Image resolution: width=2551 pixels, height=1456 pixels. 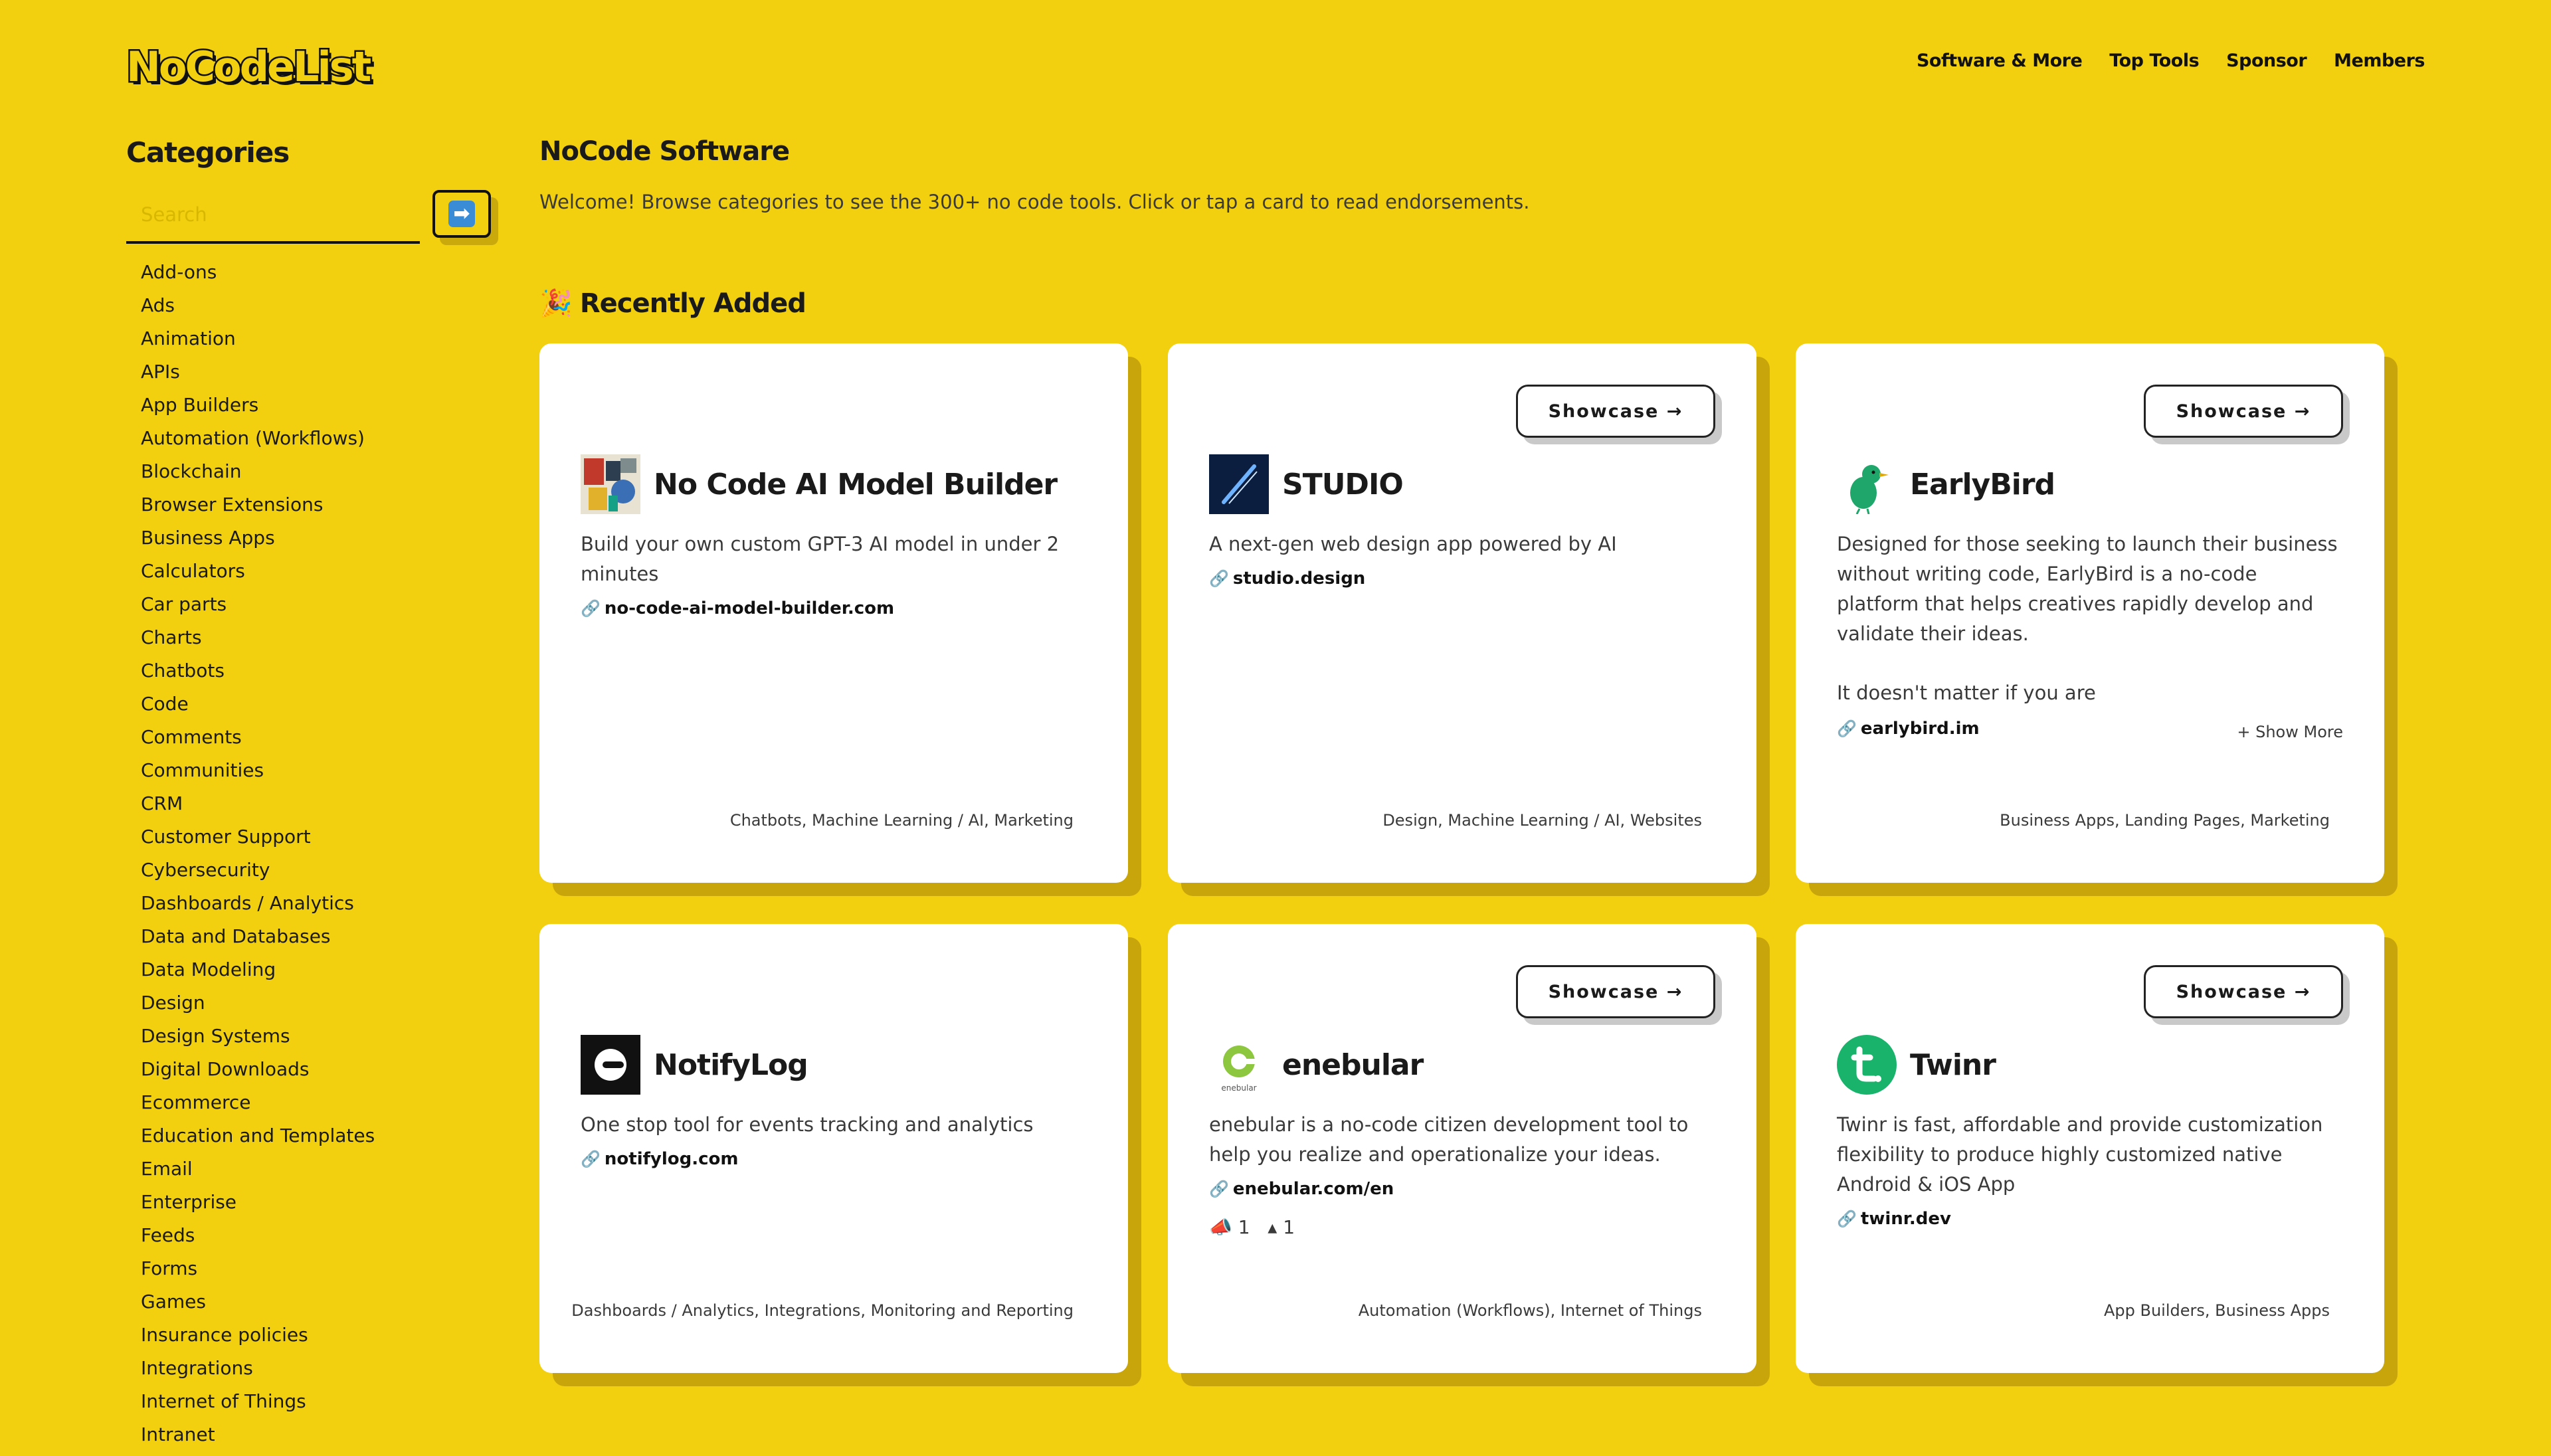 What do you see at coordinates (258, 1074) in the screenshot?
I see `category-item: Digital Downloads` at bounding box center [258, 1074].